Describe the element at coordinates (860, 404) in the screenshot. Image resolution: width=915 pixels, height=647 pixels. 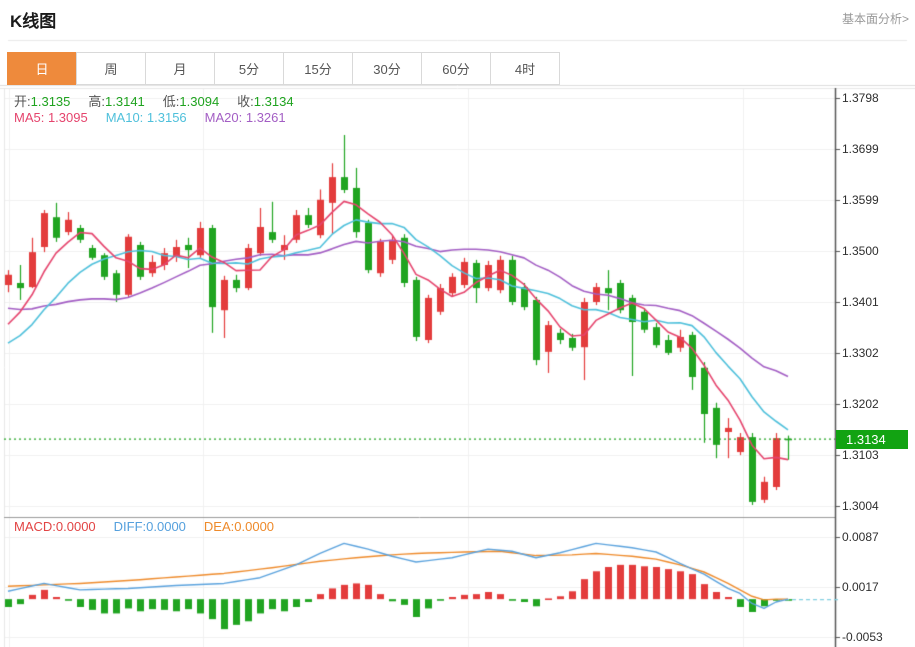
I see `price-axis-label: 1.3202` at that location.